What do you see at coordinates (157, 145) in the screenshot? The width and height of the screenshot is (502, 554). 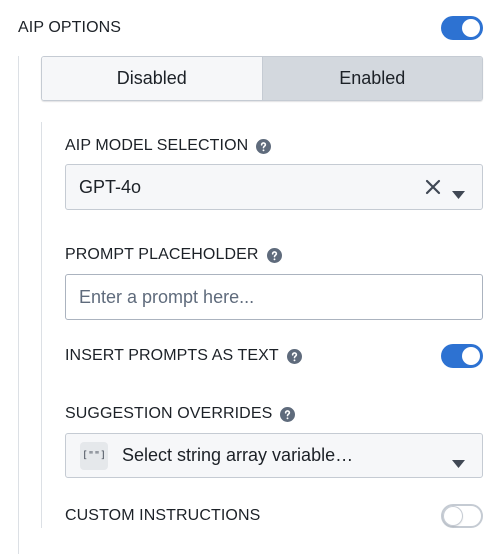 I see `model-selection-label-text: AIP MODEL SELECTION` at bounding box center [157, 145].